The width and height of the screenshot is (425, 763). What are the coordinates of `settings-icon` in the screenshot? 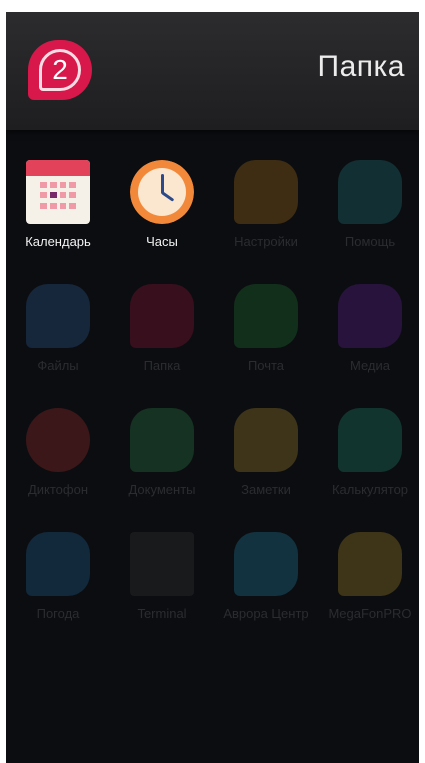 It's located at (266, 192).